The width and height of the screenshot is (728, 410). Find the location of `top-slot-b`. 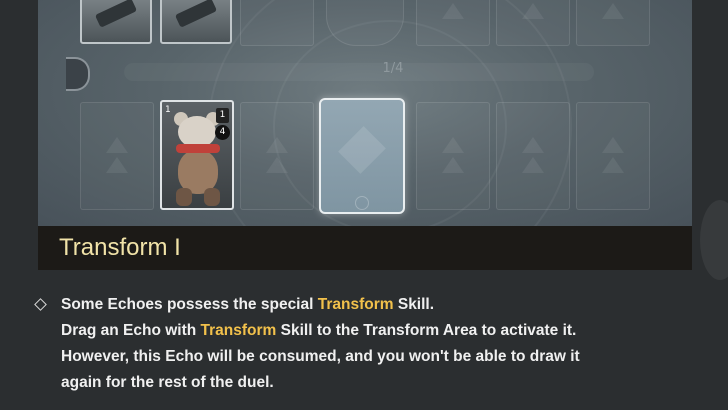

top-slot-b is located at coordinates (533, 23).